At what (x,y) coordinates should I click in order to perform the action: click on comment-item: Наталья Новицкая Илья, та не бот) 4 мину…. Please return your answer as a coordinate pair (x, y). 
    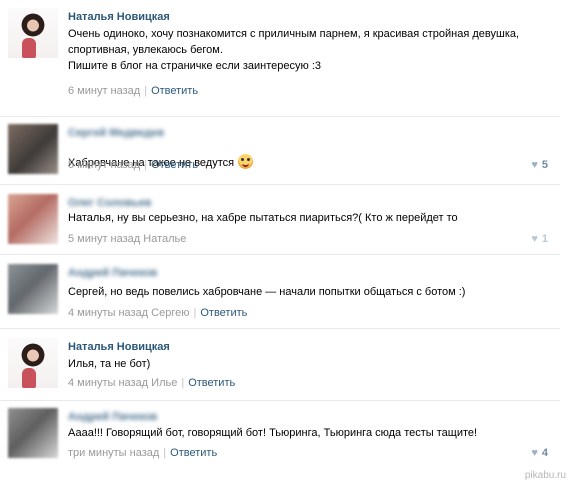
    Looking at the image, I should click on (280, 364).